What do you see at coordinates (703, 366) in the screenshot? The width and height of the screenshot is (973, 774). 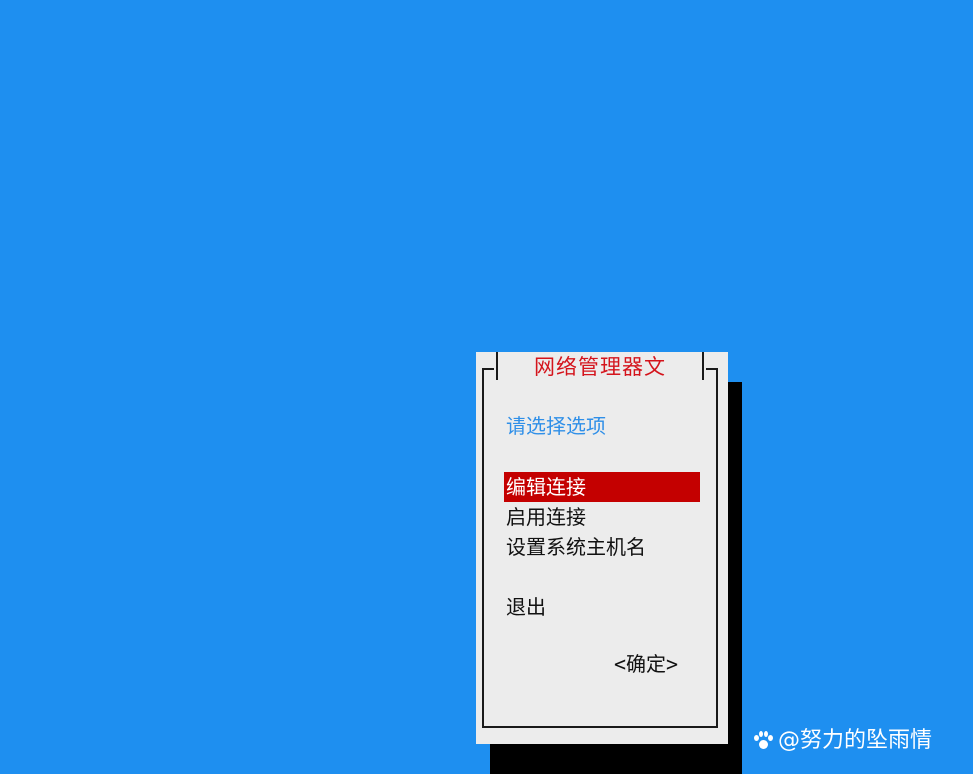 I see `title-right-bracket` at bounding box center [703, 366].